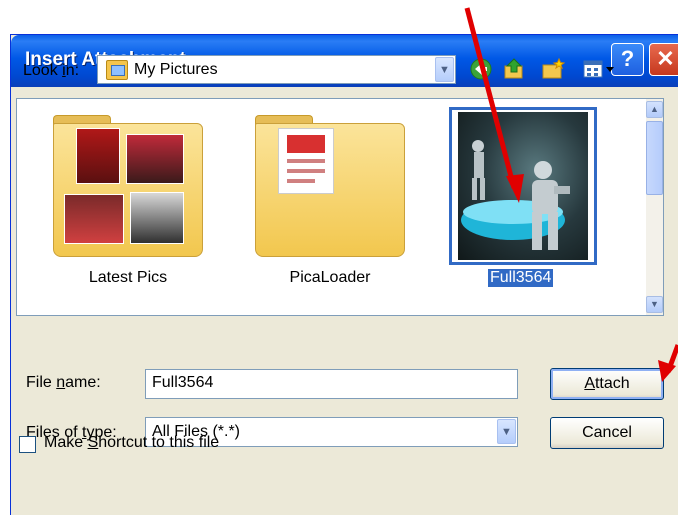 This screenshot has height=515, width=678. What do you see at coordinates (553, 69) in the screenshot?
I see `new-folder-icon` at bounding box center [553, 69].